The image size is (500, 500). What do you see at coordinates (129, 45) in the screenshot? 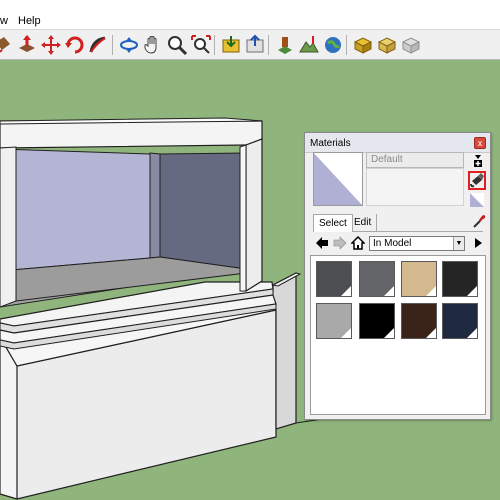
I see `orbit-icon` at bounding box center [129, 45].